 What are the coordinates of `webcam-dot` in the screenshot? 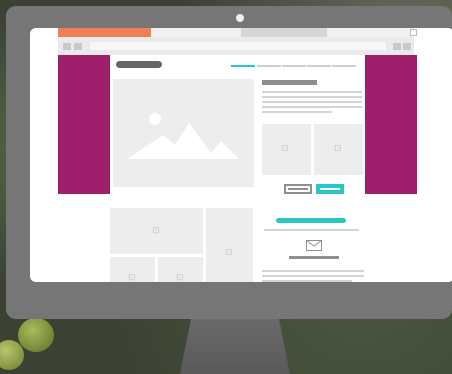 It's located at (240, 18).